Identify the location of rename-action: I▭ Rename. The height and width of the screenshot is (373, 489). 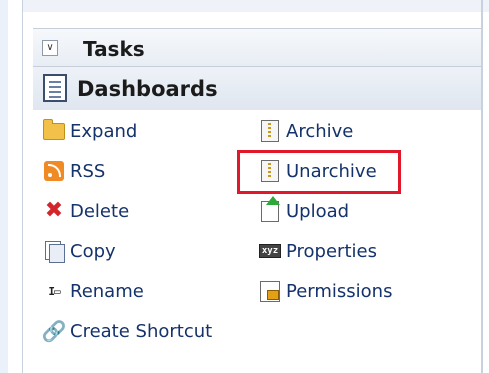
(93, 291).